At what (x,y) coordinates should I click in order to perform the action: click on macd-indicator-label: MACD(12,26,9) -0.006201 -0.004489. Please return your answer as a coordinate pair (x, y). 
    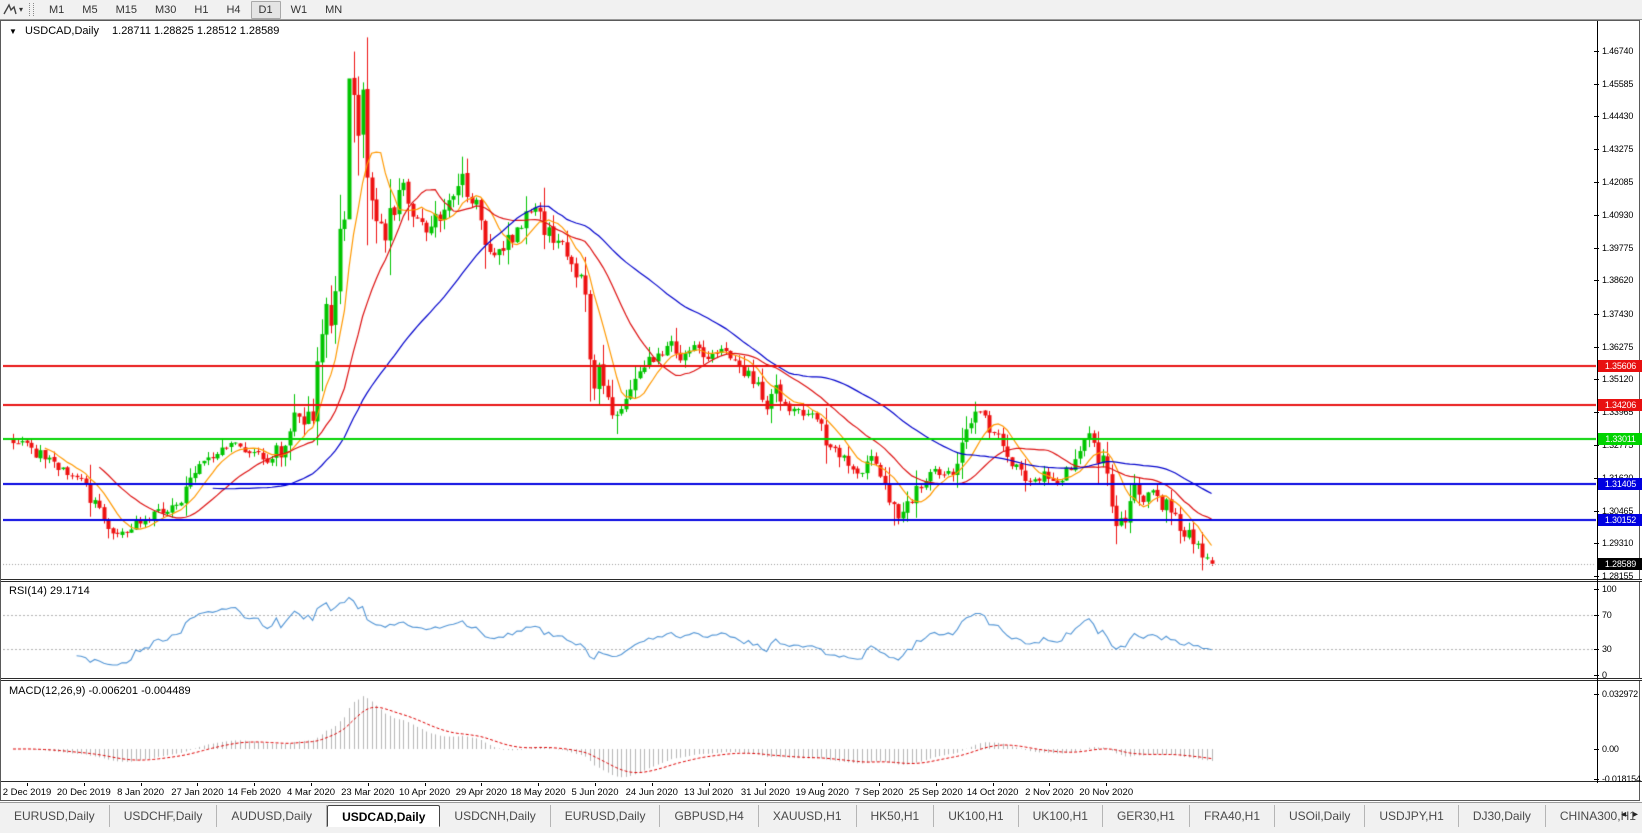
    Looking at the image, I should click on (100, 691).